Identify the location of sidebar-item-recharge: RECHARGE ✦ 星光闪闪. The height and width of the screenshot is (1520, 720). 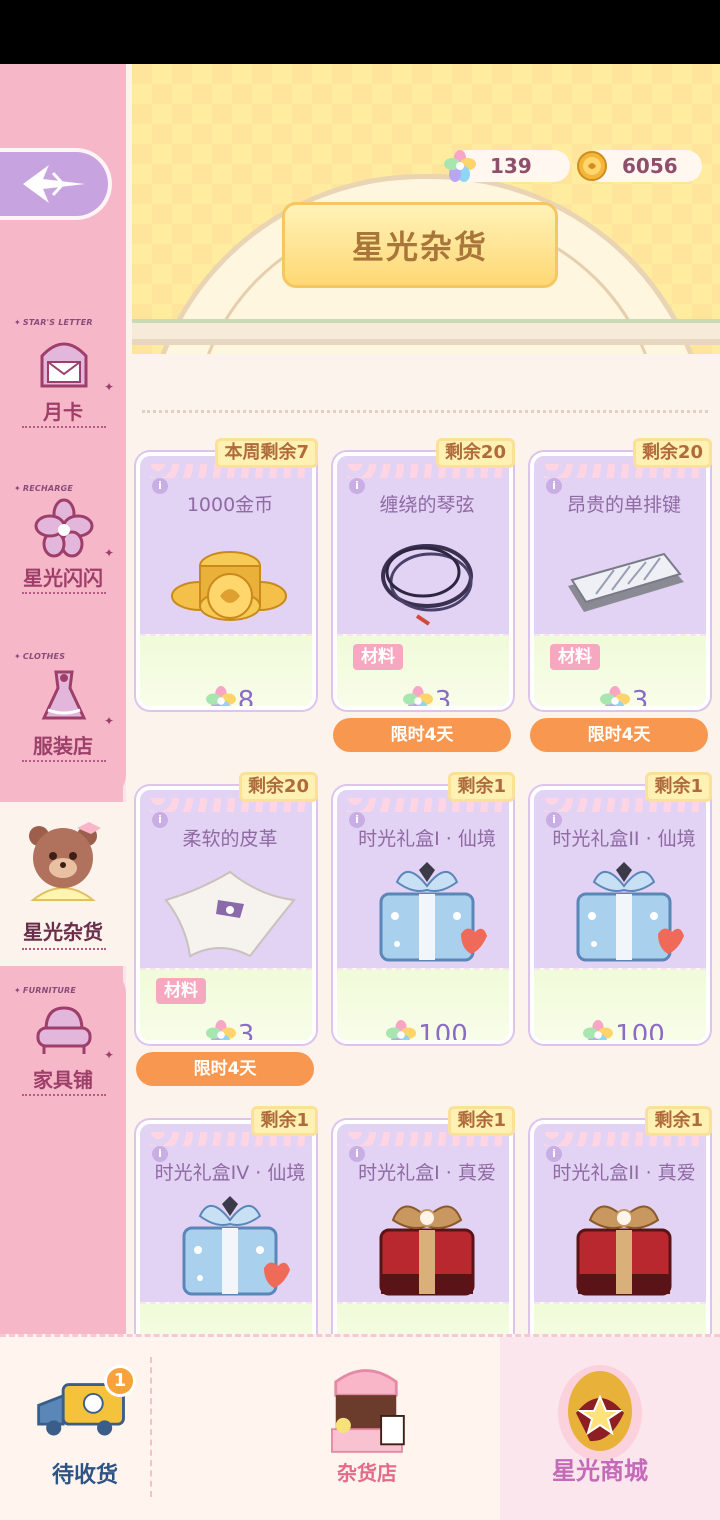
(63, 559).